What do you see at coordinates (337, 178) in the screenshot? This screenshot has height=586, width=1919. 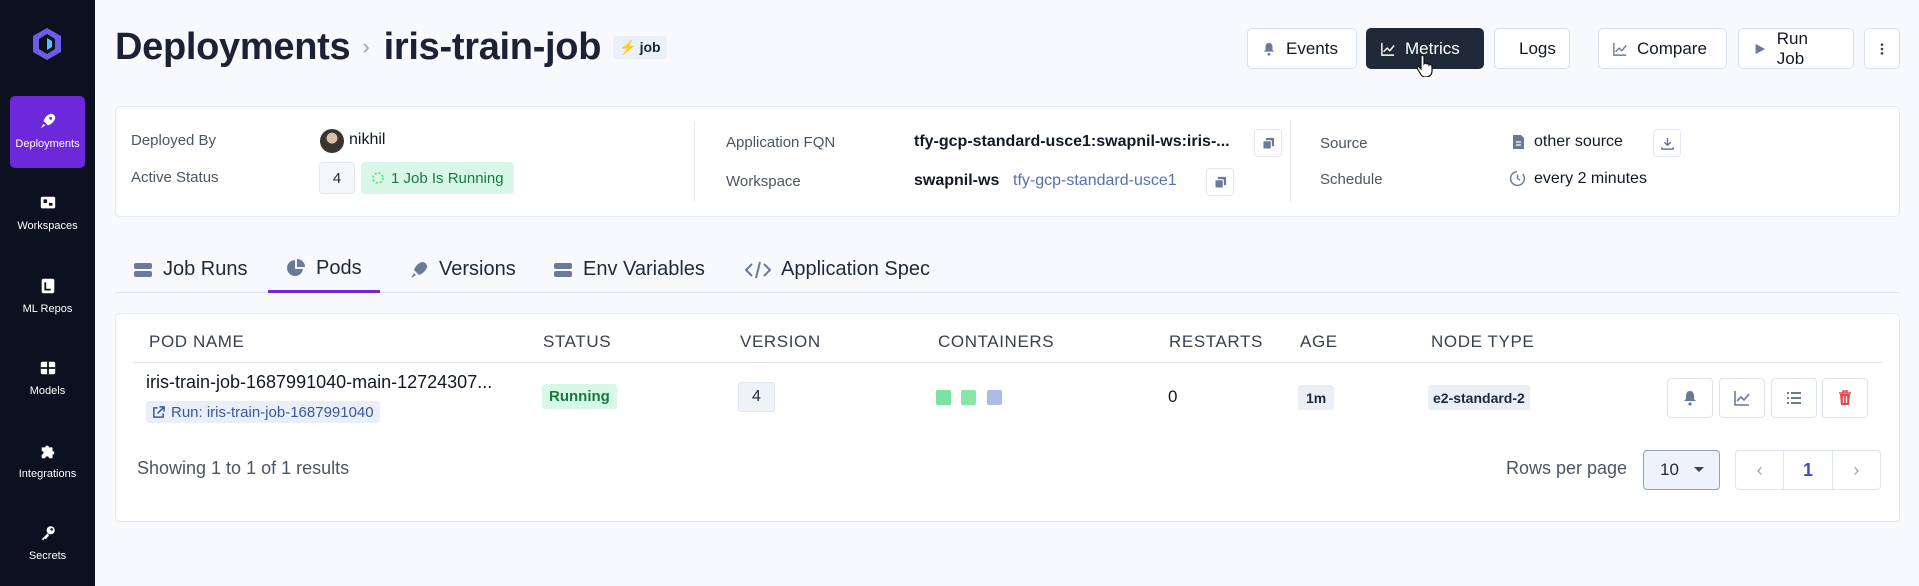 I see `active-count-badge: 4` at bounding box center [337, 178].